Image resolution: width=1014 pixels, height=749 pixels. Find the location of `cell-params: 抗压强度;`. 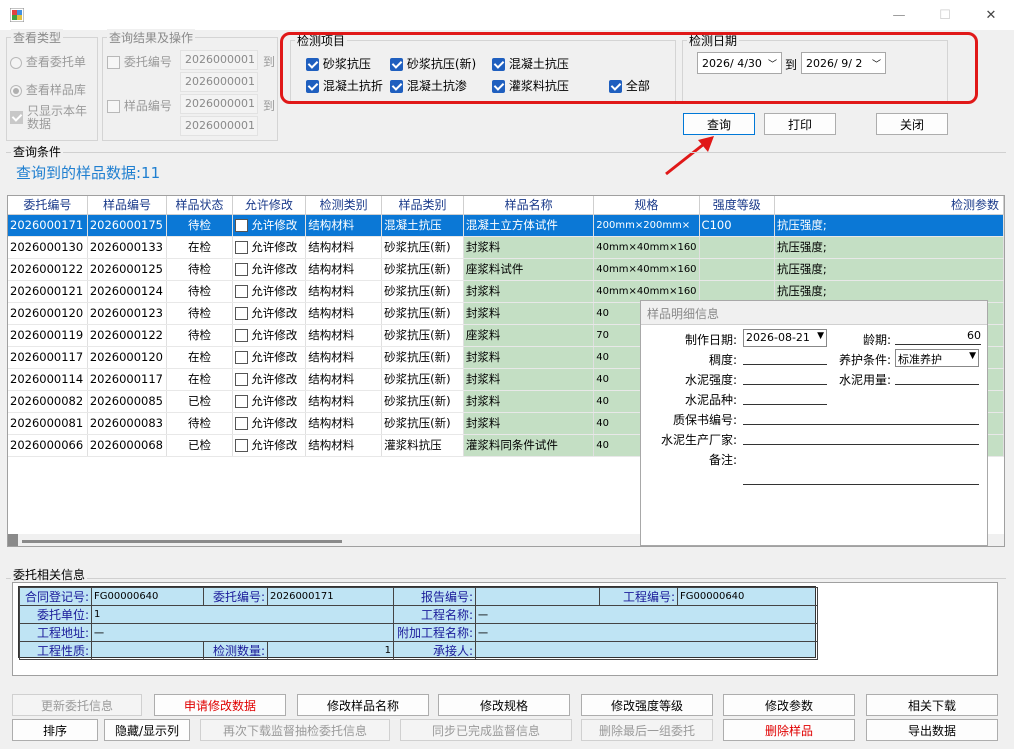

cell-params: 抗压强度; is located at coordinates (889, 225).